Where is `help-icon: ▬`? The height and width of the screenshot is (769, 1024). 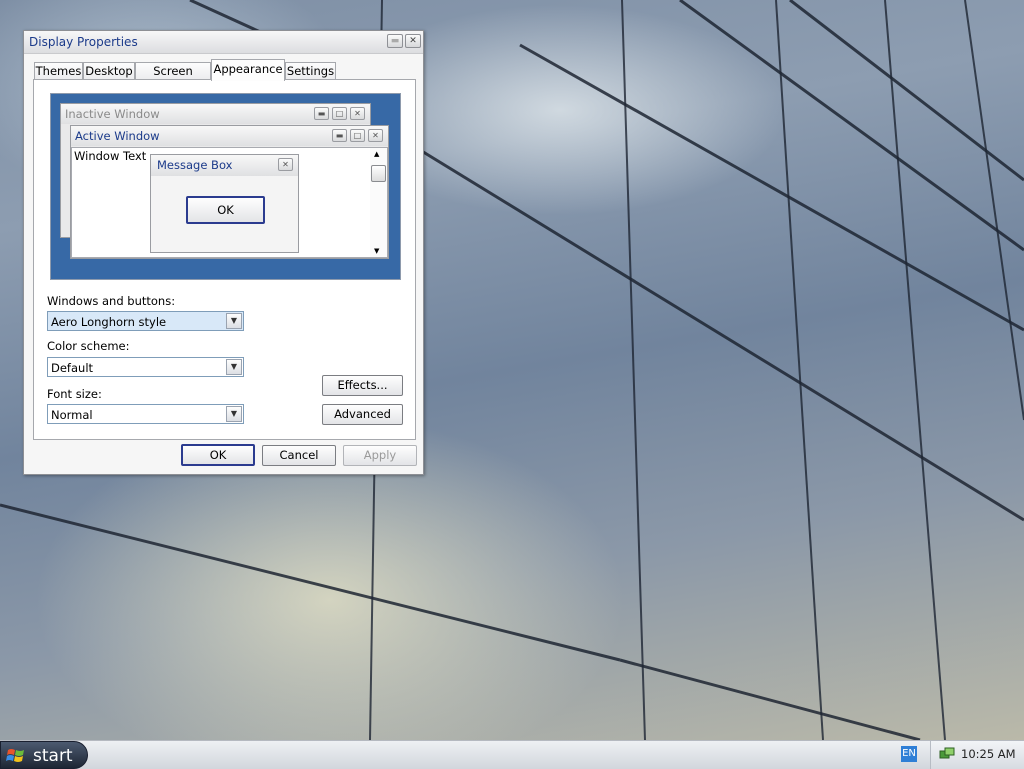
help-icon: ▬ is located at coordinates (395, 41).